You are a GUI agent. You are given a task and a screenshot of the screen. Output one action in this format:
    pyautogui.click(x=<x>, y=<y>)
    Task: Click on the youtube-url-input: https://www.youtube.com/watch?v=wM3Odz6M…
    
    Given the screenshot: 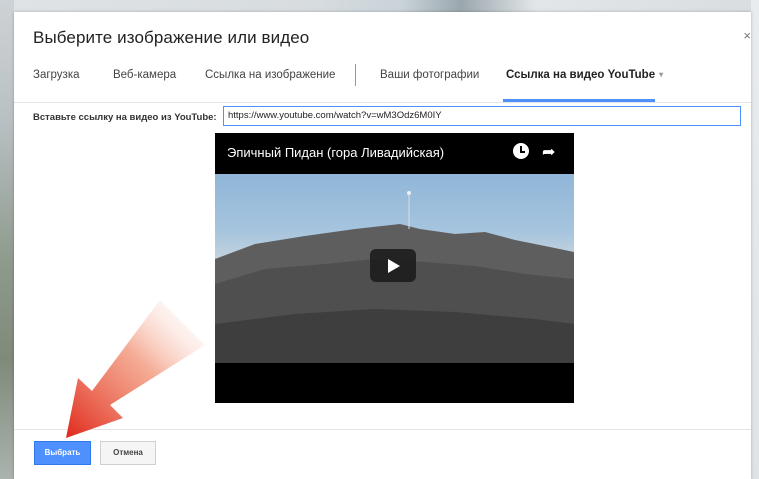 What is the action you would take?
    pyautogui.click(x=482, y=116)
    